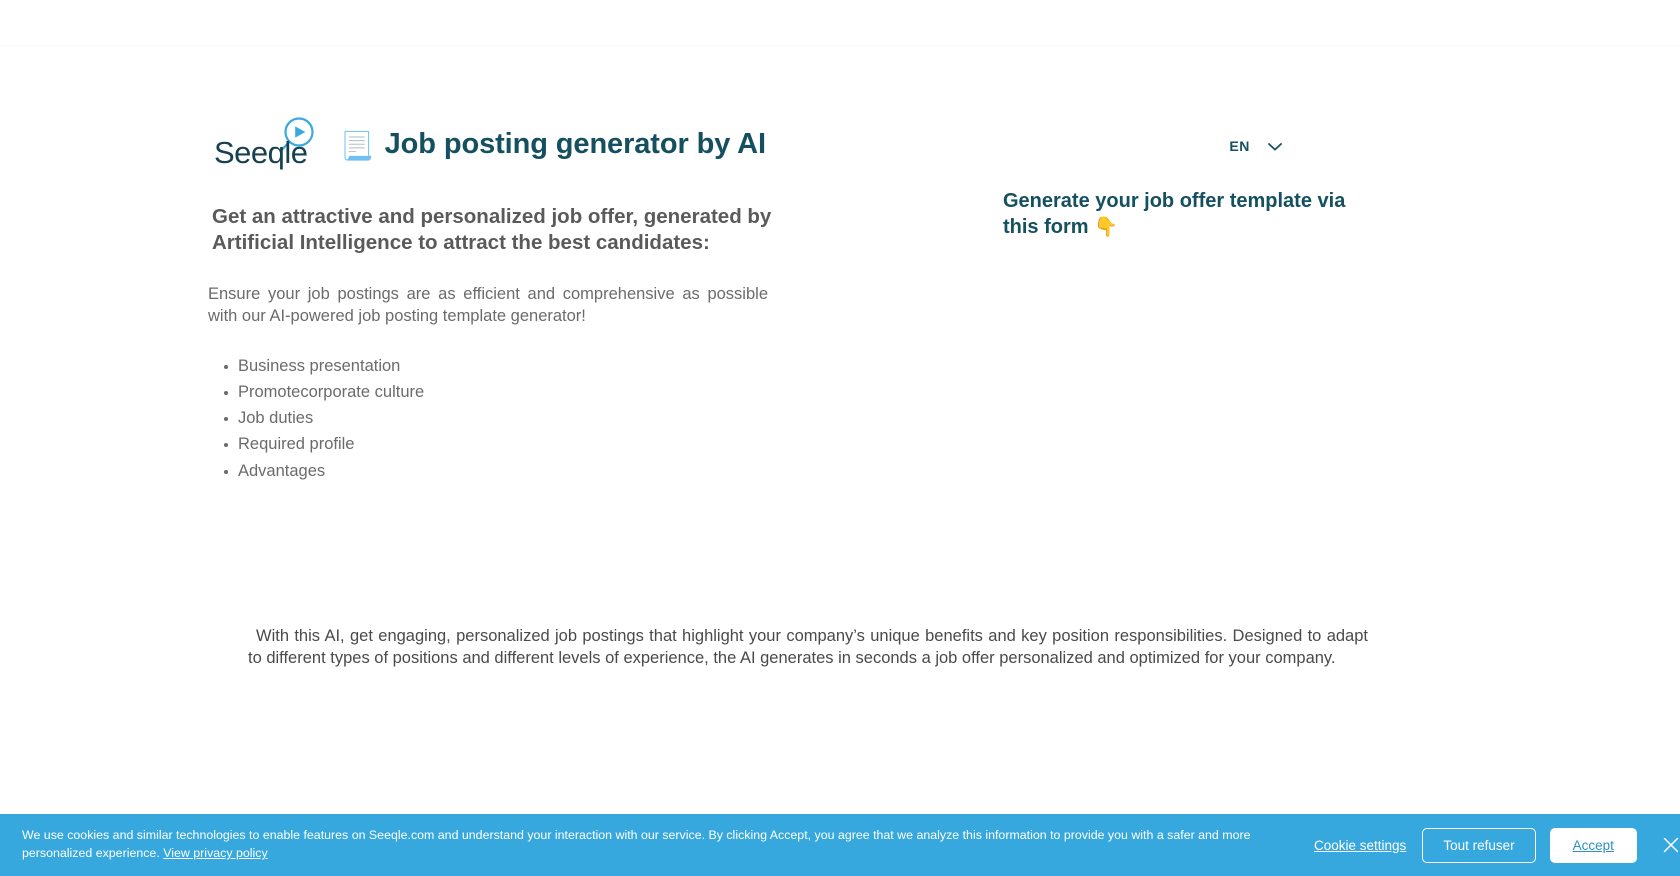 The width and height of the screenshot is (1680, 876). What do you see at coordinates (1360, 845) in the screenshot?
I see `cookie-settings-button: Cookie settings` at bounding box center [1360, 845].